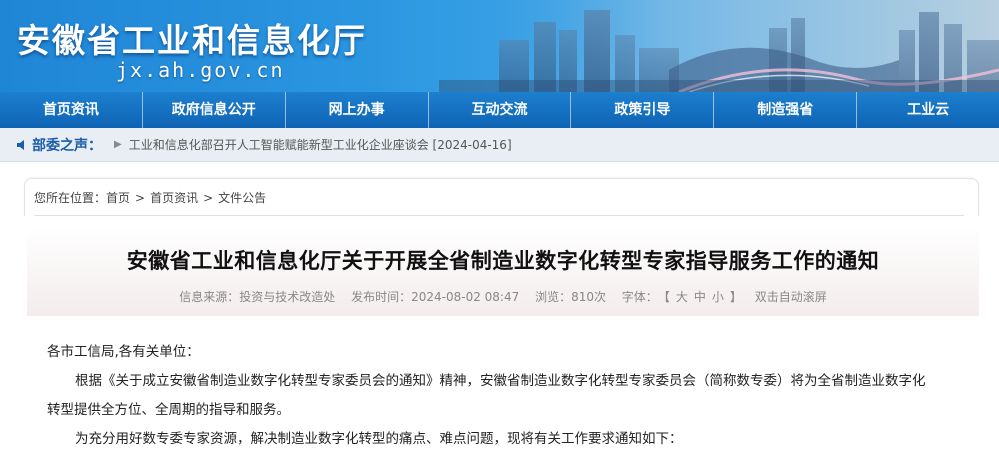 The width and height of the screenshot is (999, 454). What do you see at coordinates (682, 297) in the screenshot?
I see `font-size-large-button: 大` at bounding box center [682, 297].